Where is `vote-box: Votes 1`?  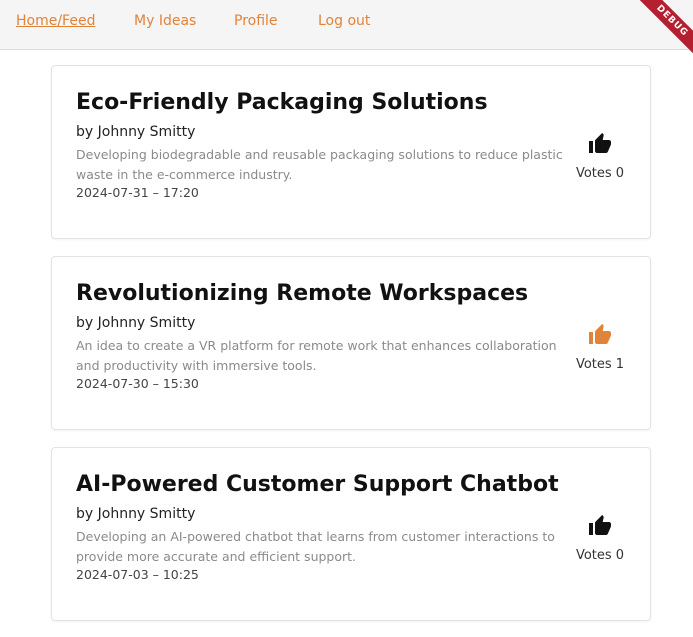
vote-box: Votes 1 is located at coordinates (600, 347).